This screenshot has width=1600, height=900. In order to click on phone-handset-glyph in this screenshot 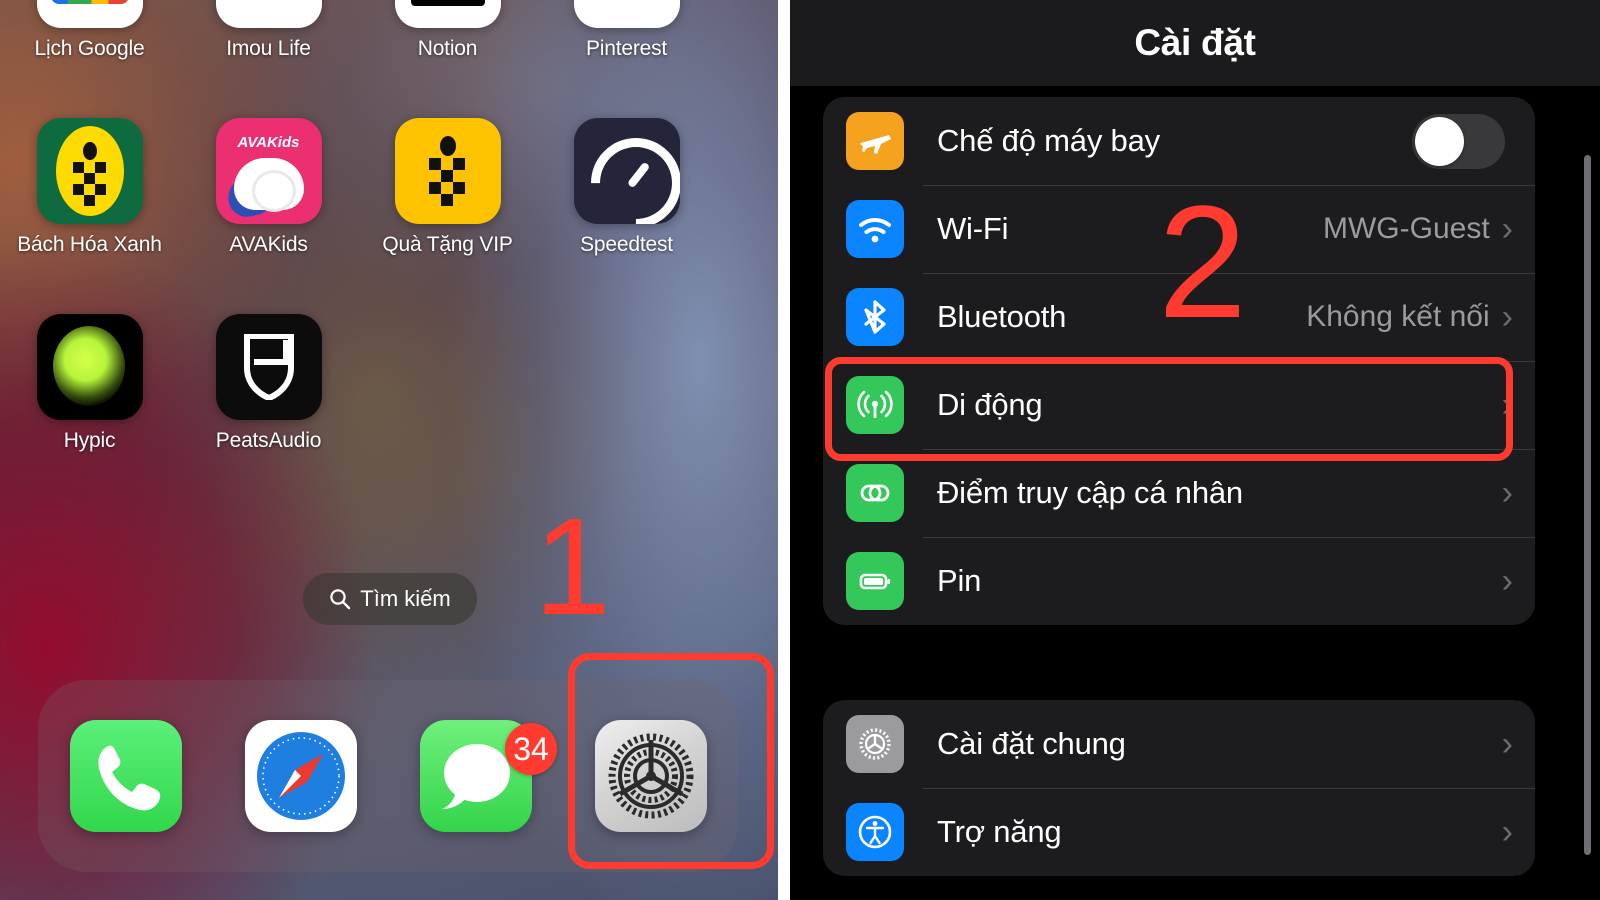, I will do `click(128, 778)`.